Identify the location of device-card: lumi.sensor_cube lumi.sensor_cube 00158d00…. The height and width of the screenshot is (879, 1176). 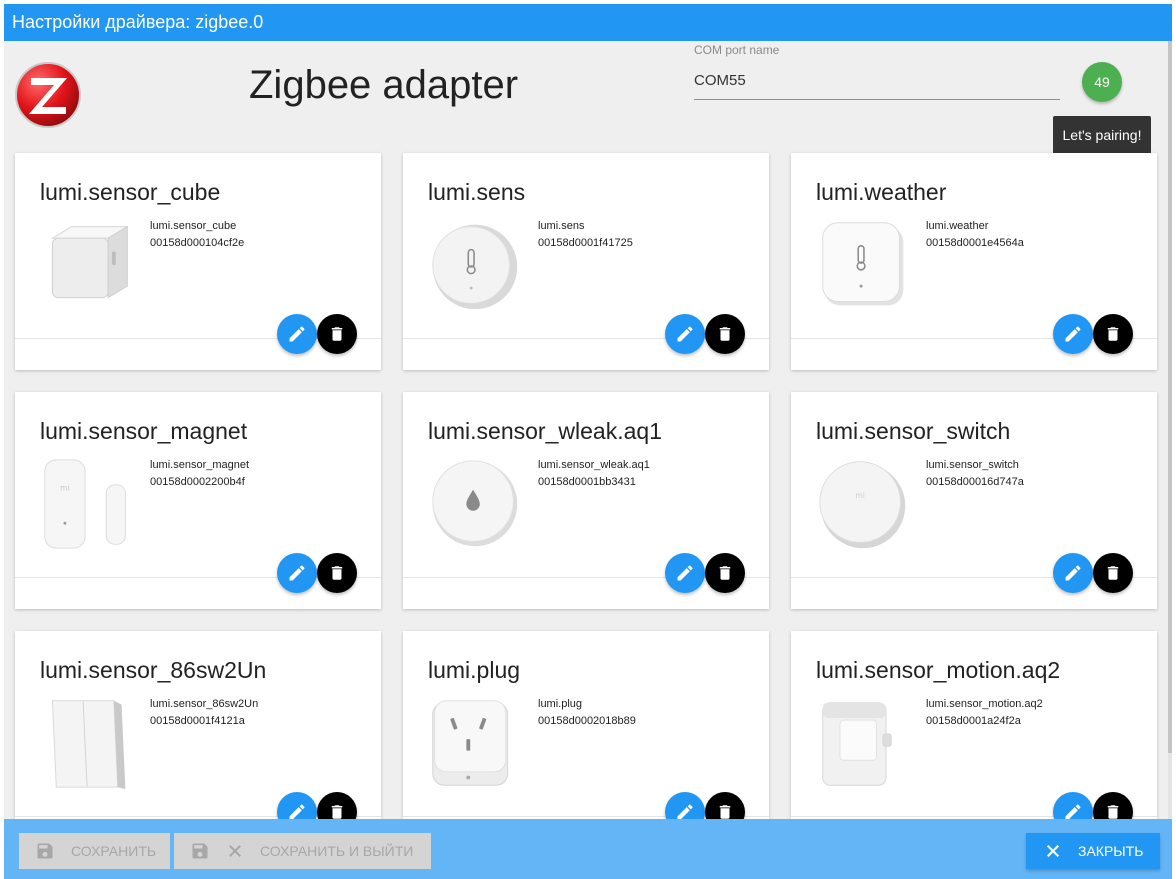
(198, 261).